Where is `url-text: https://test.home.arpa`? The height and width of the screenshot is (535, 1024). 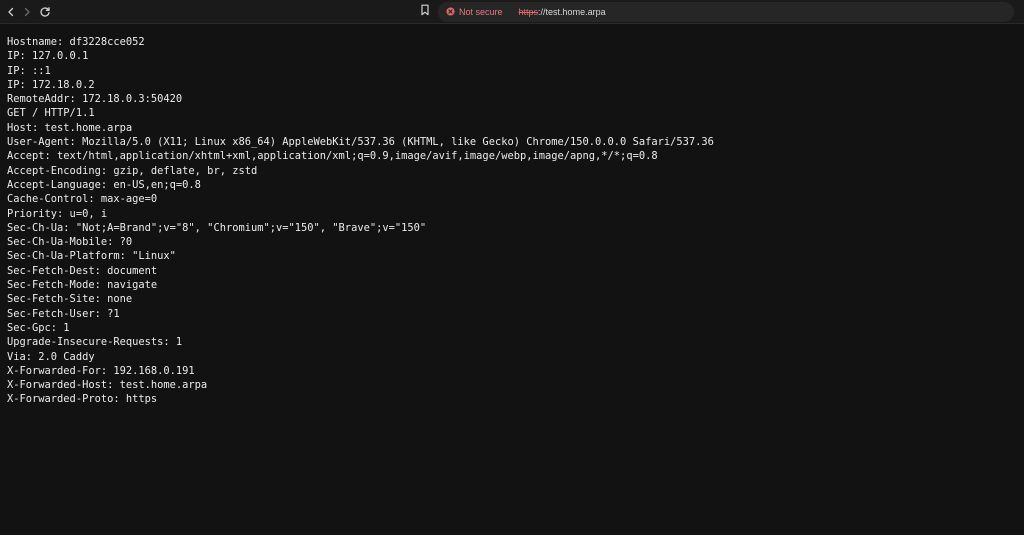 url-text: https://test.home.arpa is located at coordinates (562, 12).